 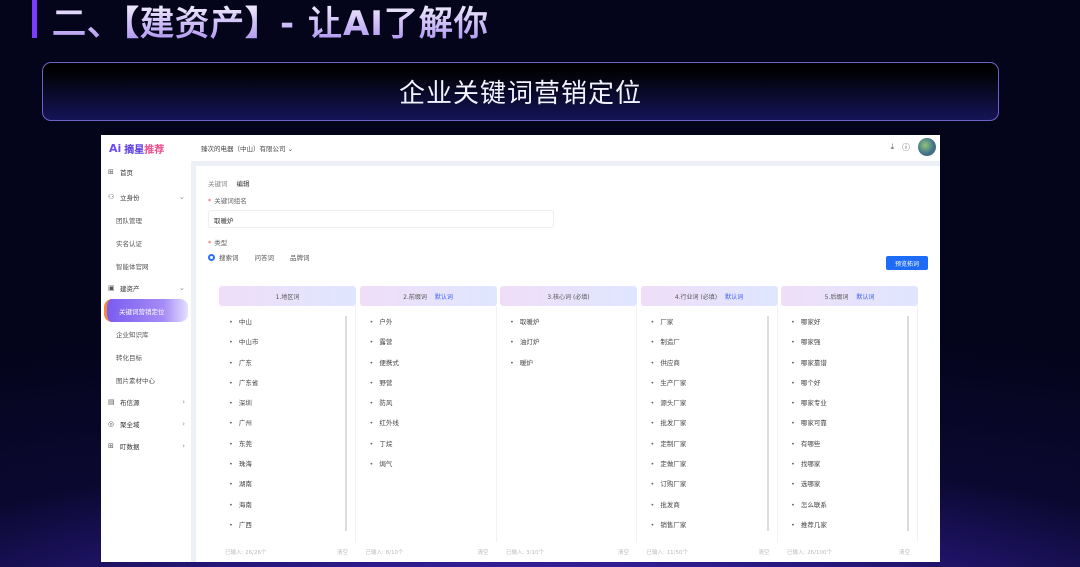 I want to click on keyword-item: 红外线, so click(x=428, y=427).